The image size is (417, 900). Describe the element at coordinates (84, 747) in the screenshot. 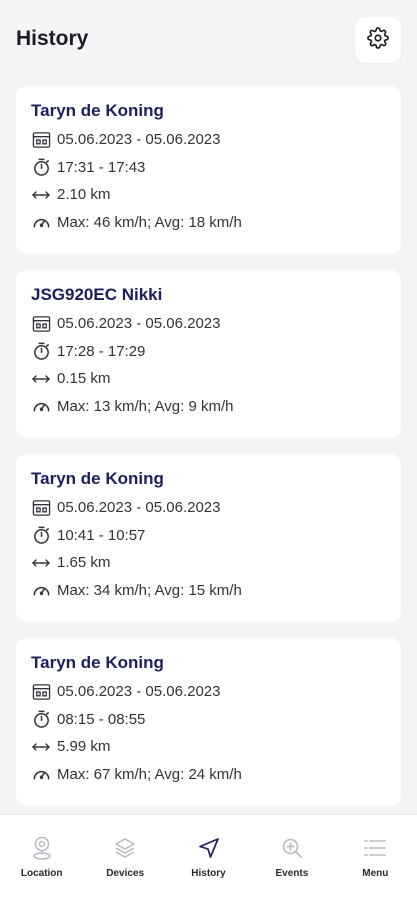

I see `trip-distance: 5.99 km` at that location.